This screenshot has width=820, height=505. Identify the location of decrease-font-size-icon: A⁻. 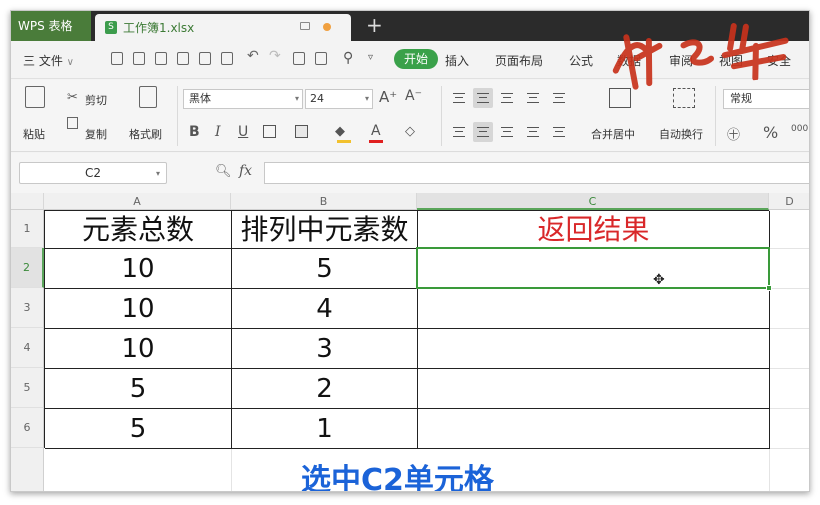
(413, 96).